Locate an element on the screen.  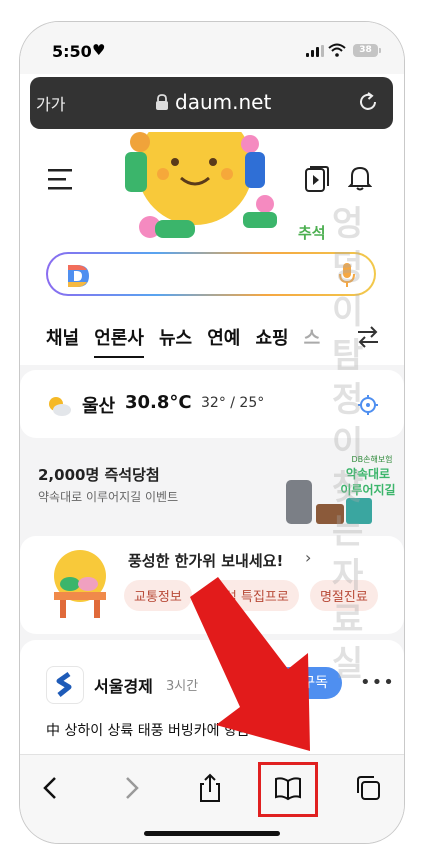
chuseok-label: 추석 is located at coordinates (312, 233).